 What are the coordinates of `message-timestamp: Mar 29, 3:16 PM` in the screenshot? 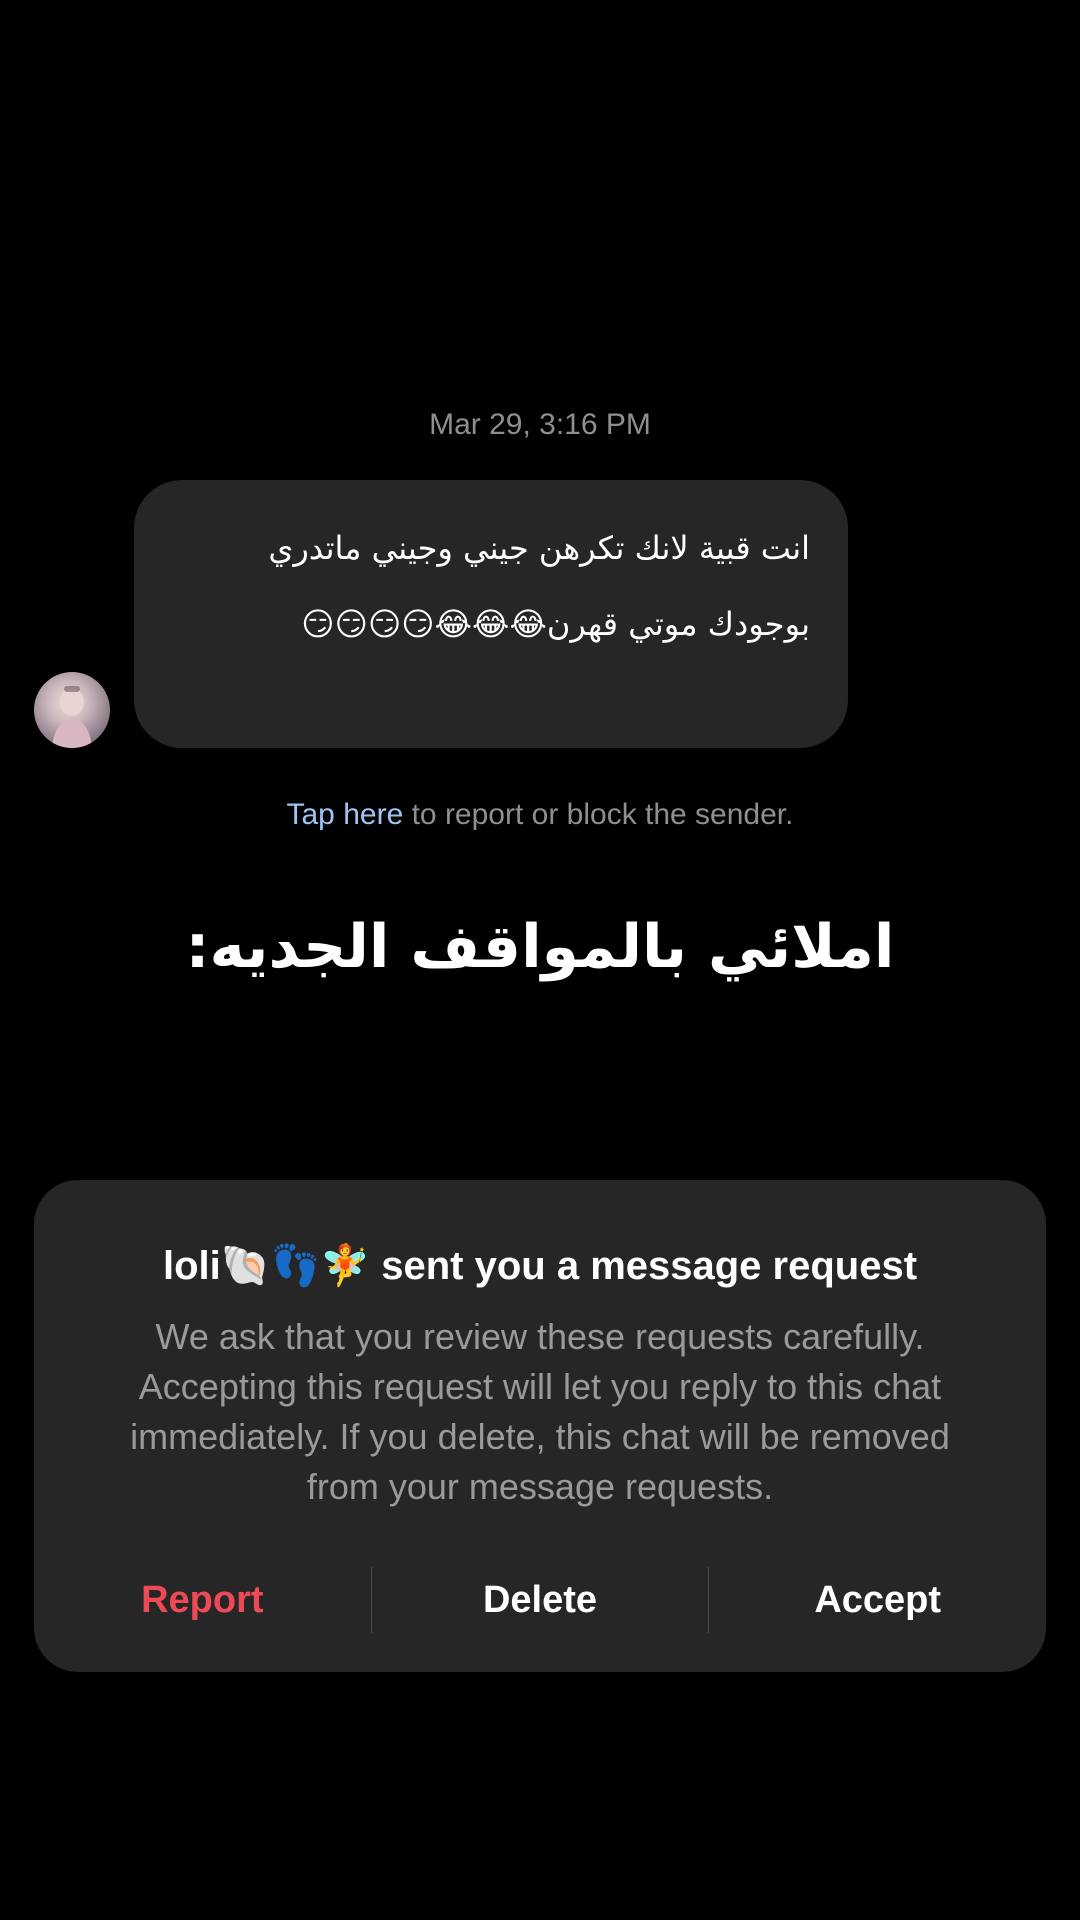 It's located at (540, 424).